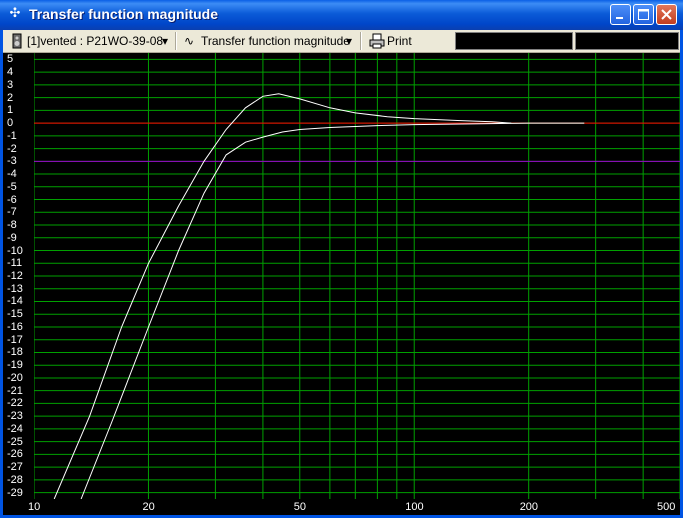  What do you see at coordinates (15, 365) in the screenshot?
I see `y-tick-label: -19` at bounding box center [15, 365].